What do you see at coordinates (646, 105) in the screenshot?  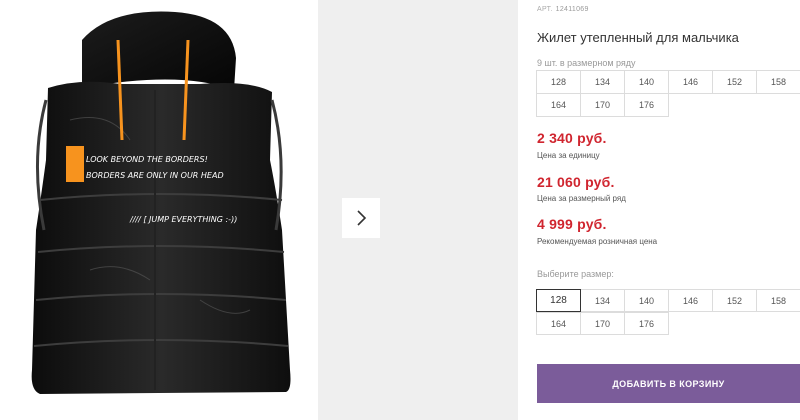 I see `size-row-cell: 176` at bounding box center [646, 105].